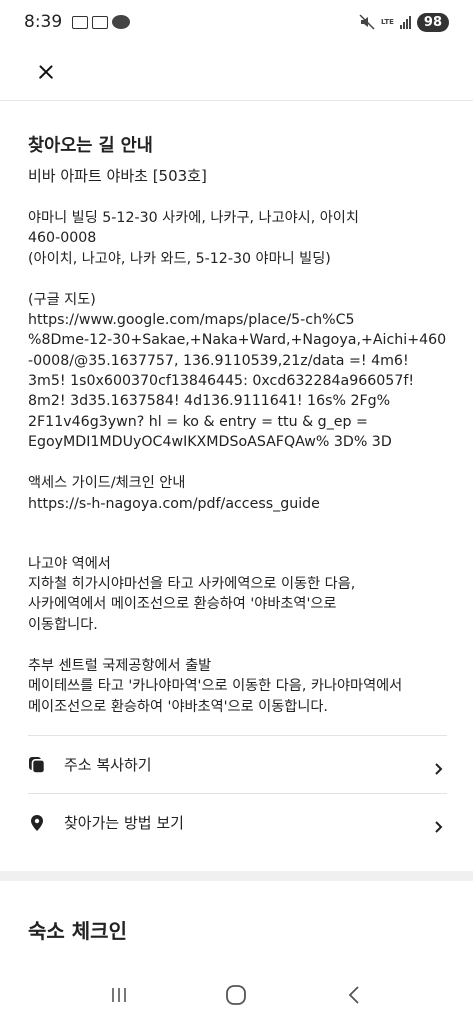 This screenshot has width=473, height=1024. Describe the element at coordinates (117, 176) in the screenshot. I see `listing-name: 비바 아파트 야바초 [503호]` at that location.